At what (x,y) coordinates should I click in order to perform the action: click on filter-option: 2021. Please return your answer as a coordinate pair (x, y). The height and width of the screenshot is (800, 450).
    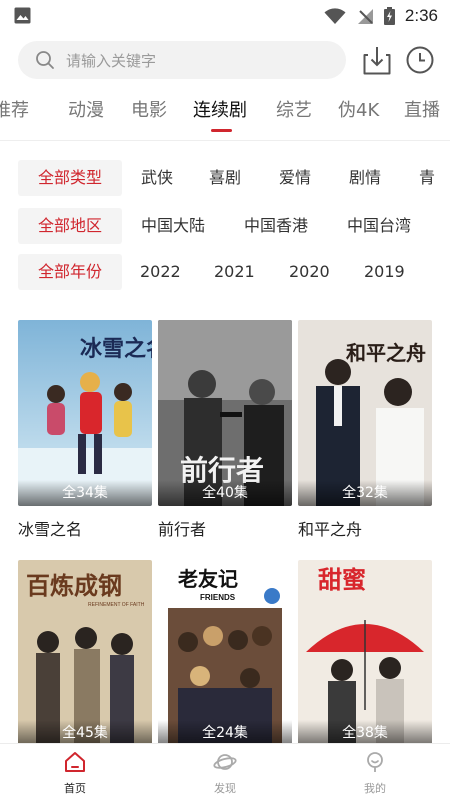
    Looking at the image, I should click on (234, 272).